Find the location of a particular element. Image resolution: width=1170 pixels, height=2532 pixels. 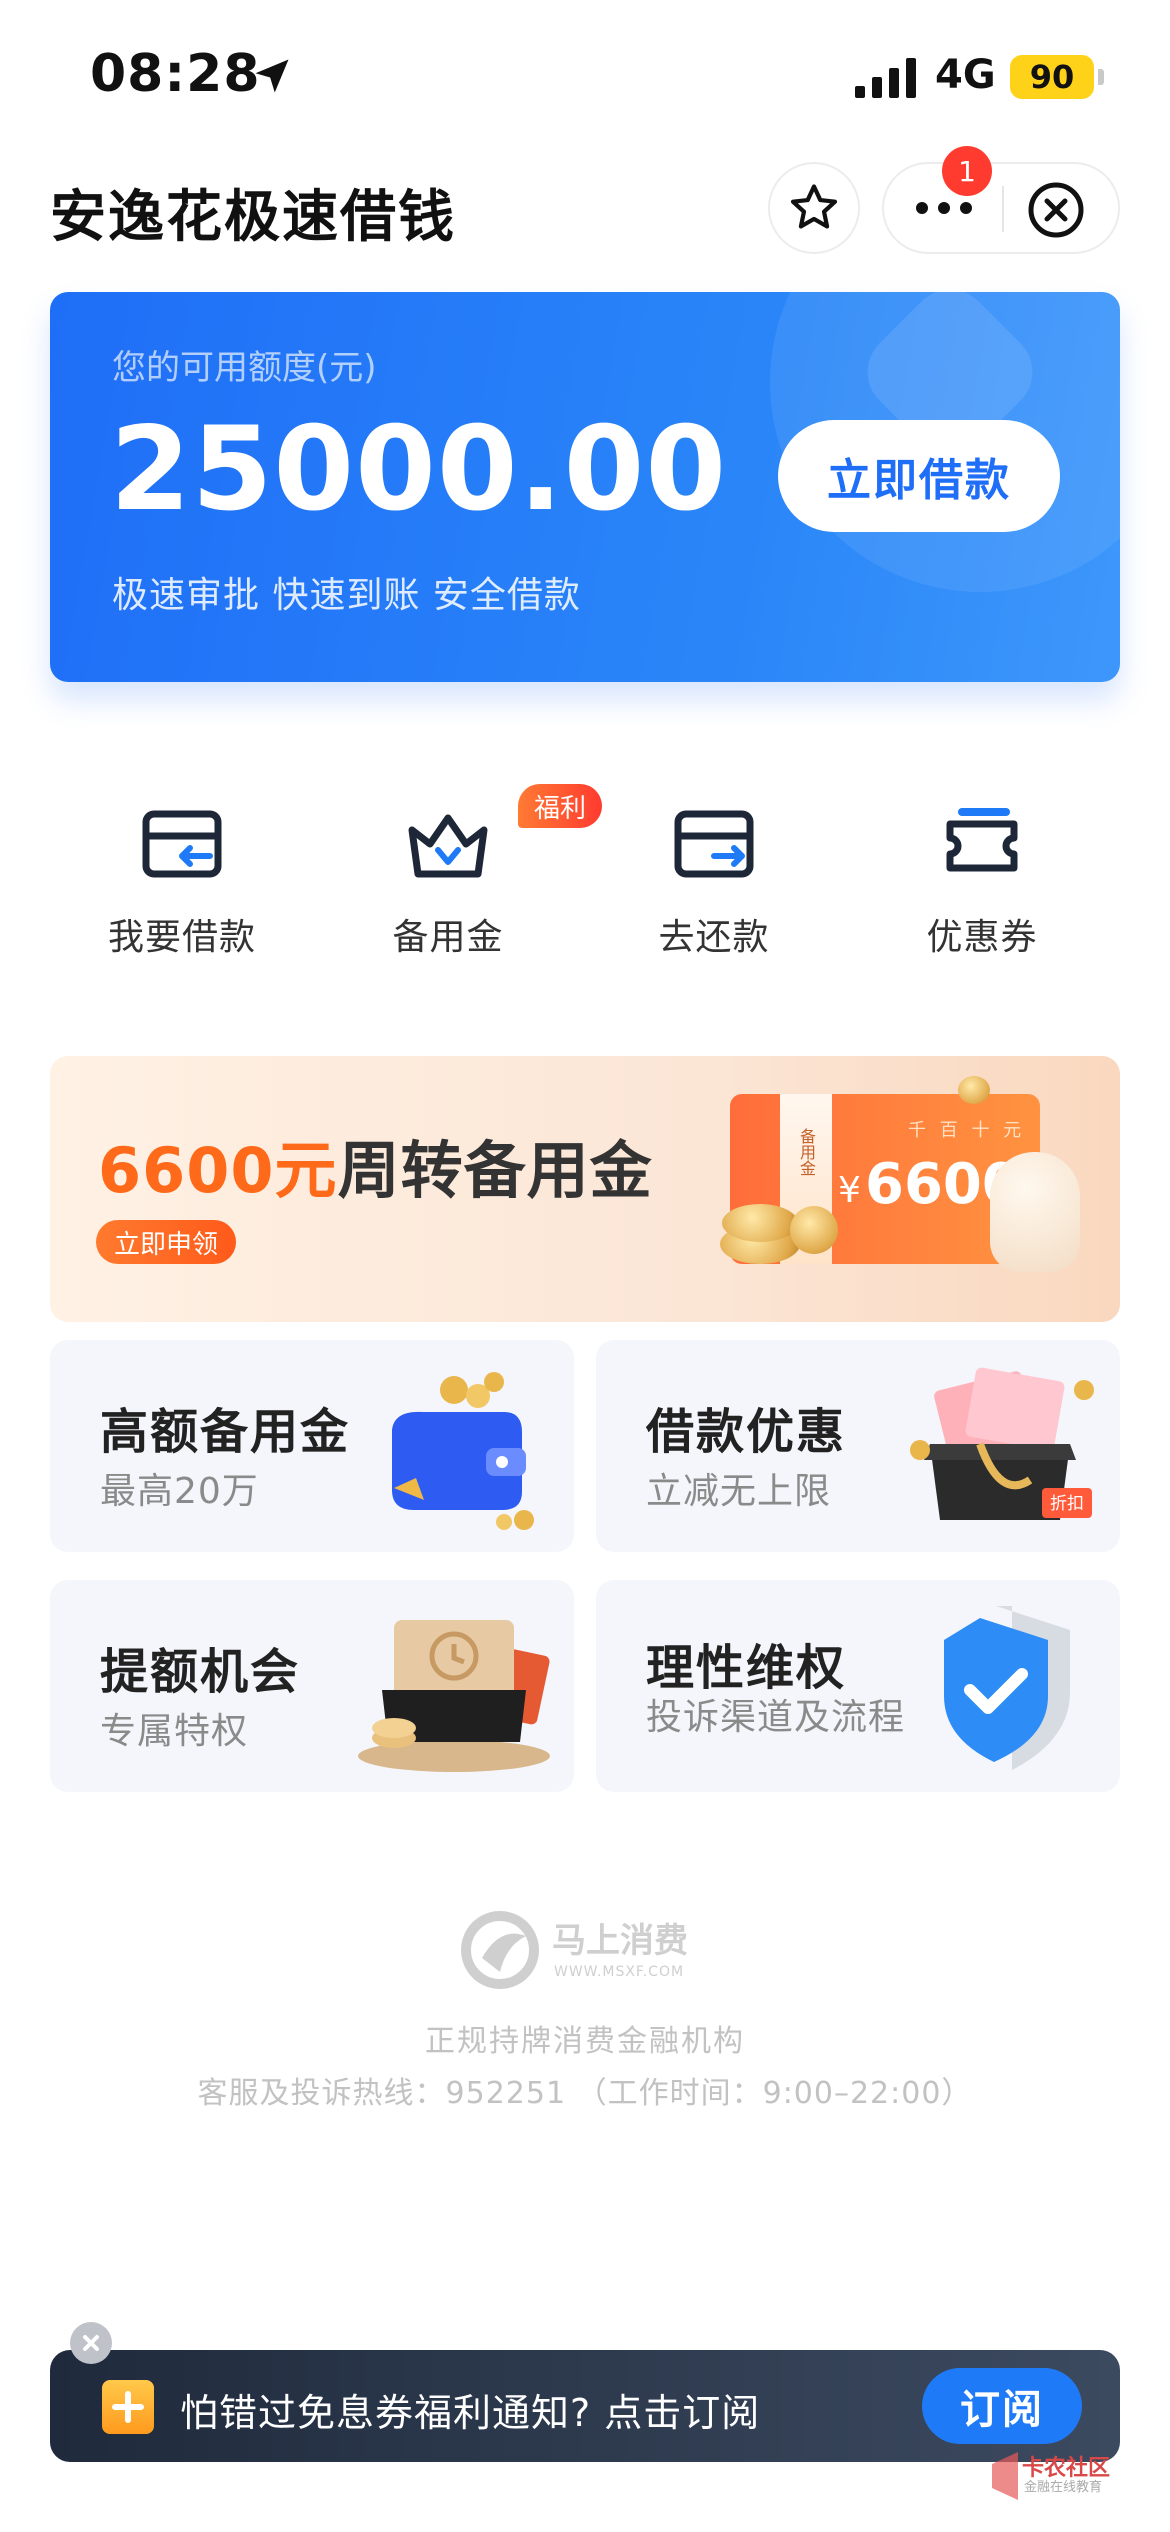

feature-card-high-reserve: 高额备用金 最高20万 is located at coordinates (312, 1446).